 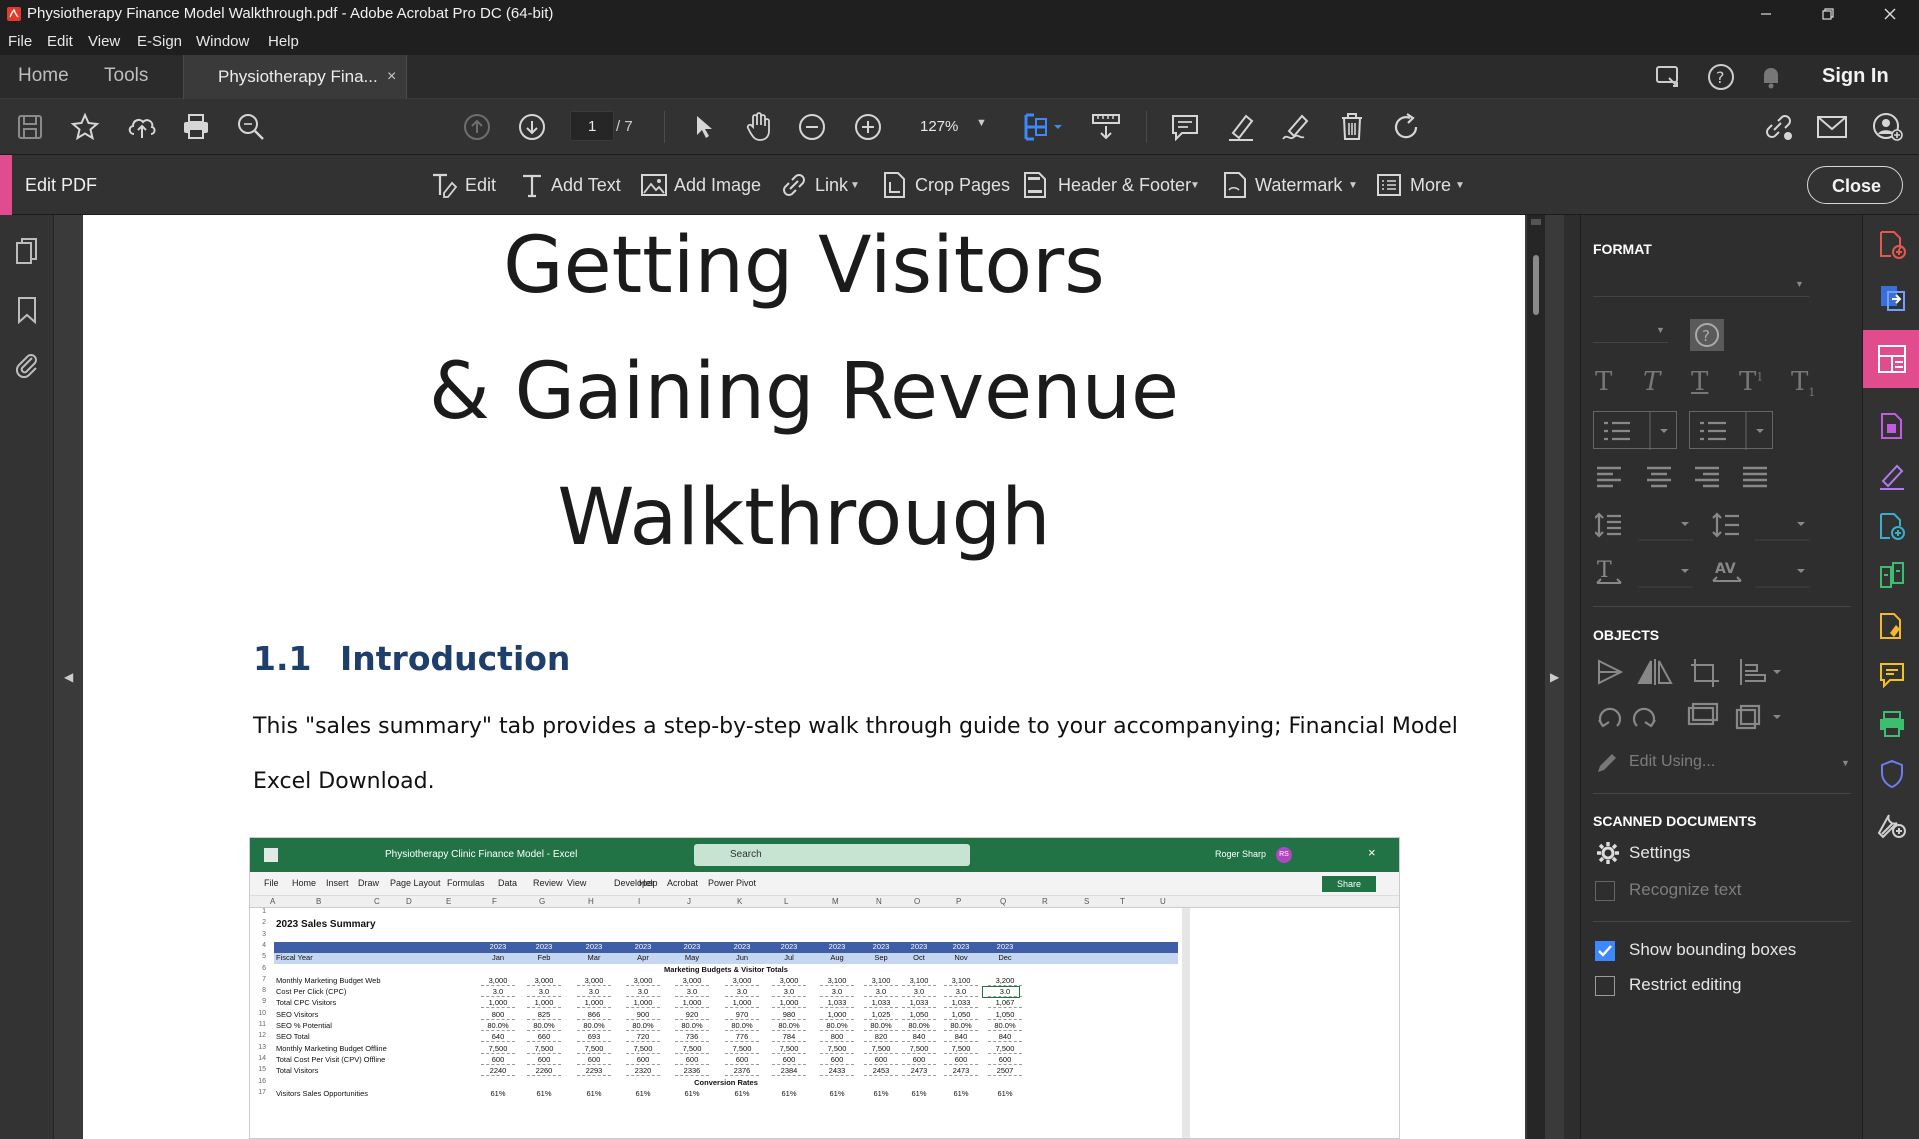 I want to click on settings-gear-icon, so click(x=1608, y=853).